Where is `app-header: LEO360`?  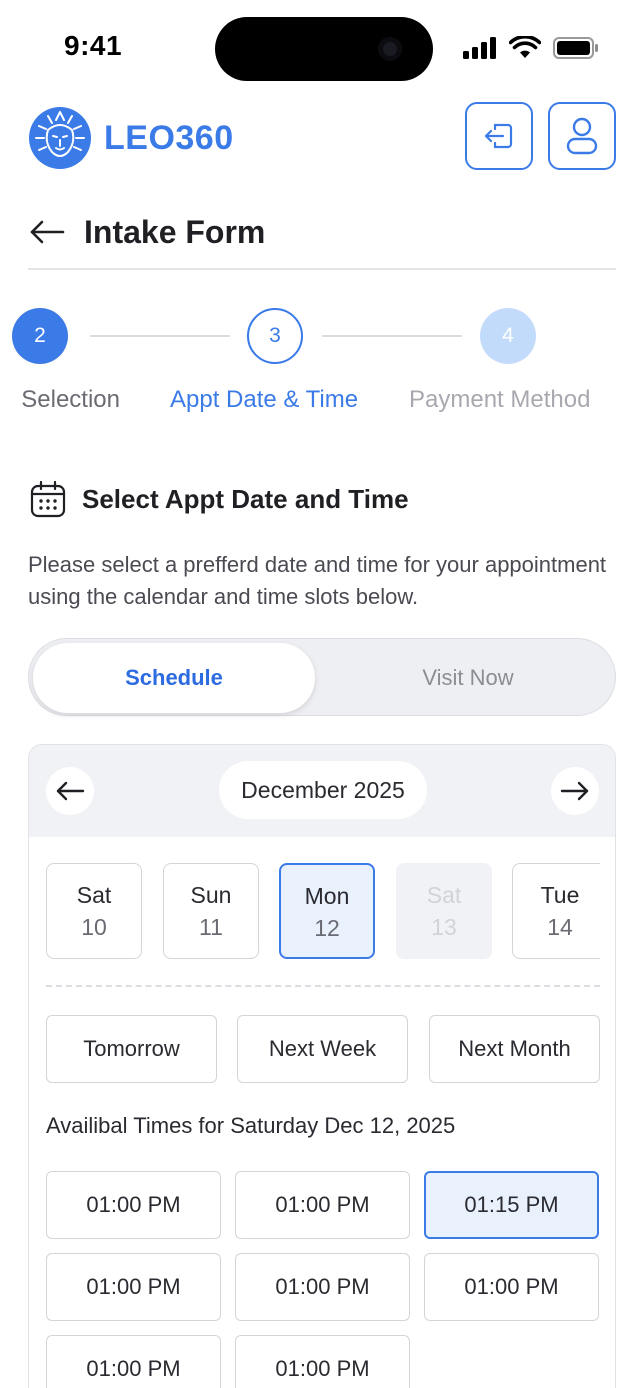 app-header: LEO360 is located at coordinates (323, 137).